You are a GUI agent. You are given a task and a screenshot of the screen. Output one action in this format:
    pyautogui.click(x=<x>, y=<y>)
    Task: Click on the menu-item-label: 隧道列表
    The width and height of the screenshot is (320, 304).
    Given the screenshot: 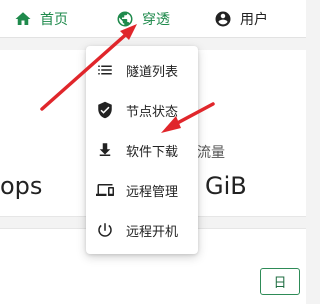 What is the action you would take?
    pyautogui.click(x=152, y=72)
    